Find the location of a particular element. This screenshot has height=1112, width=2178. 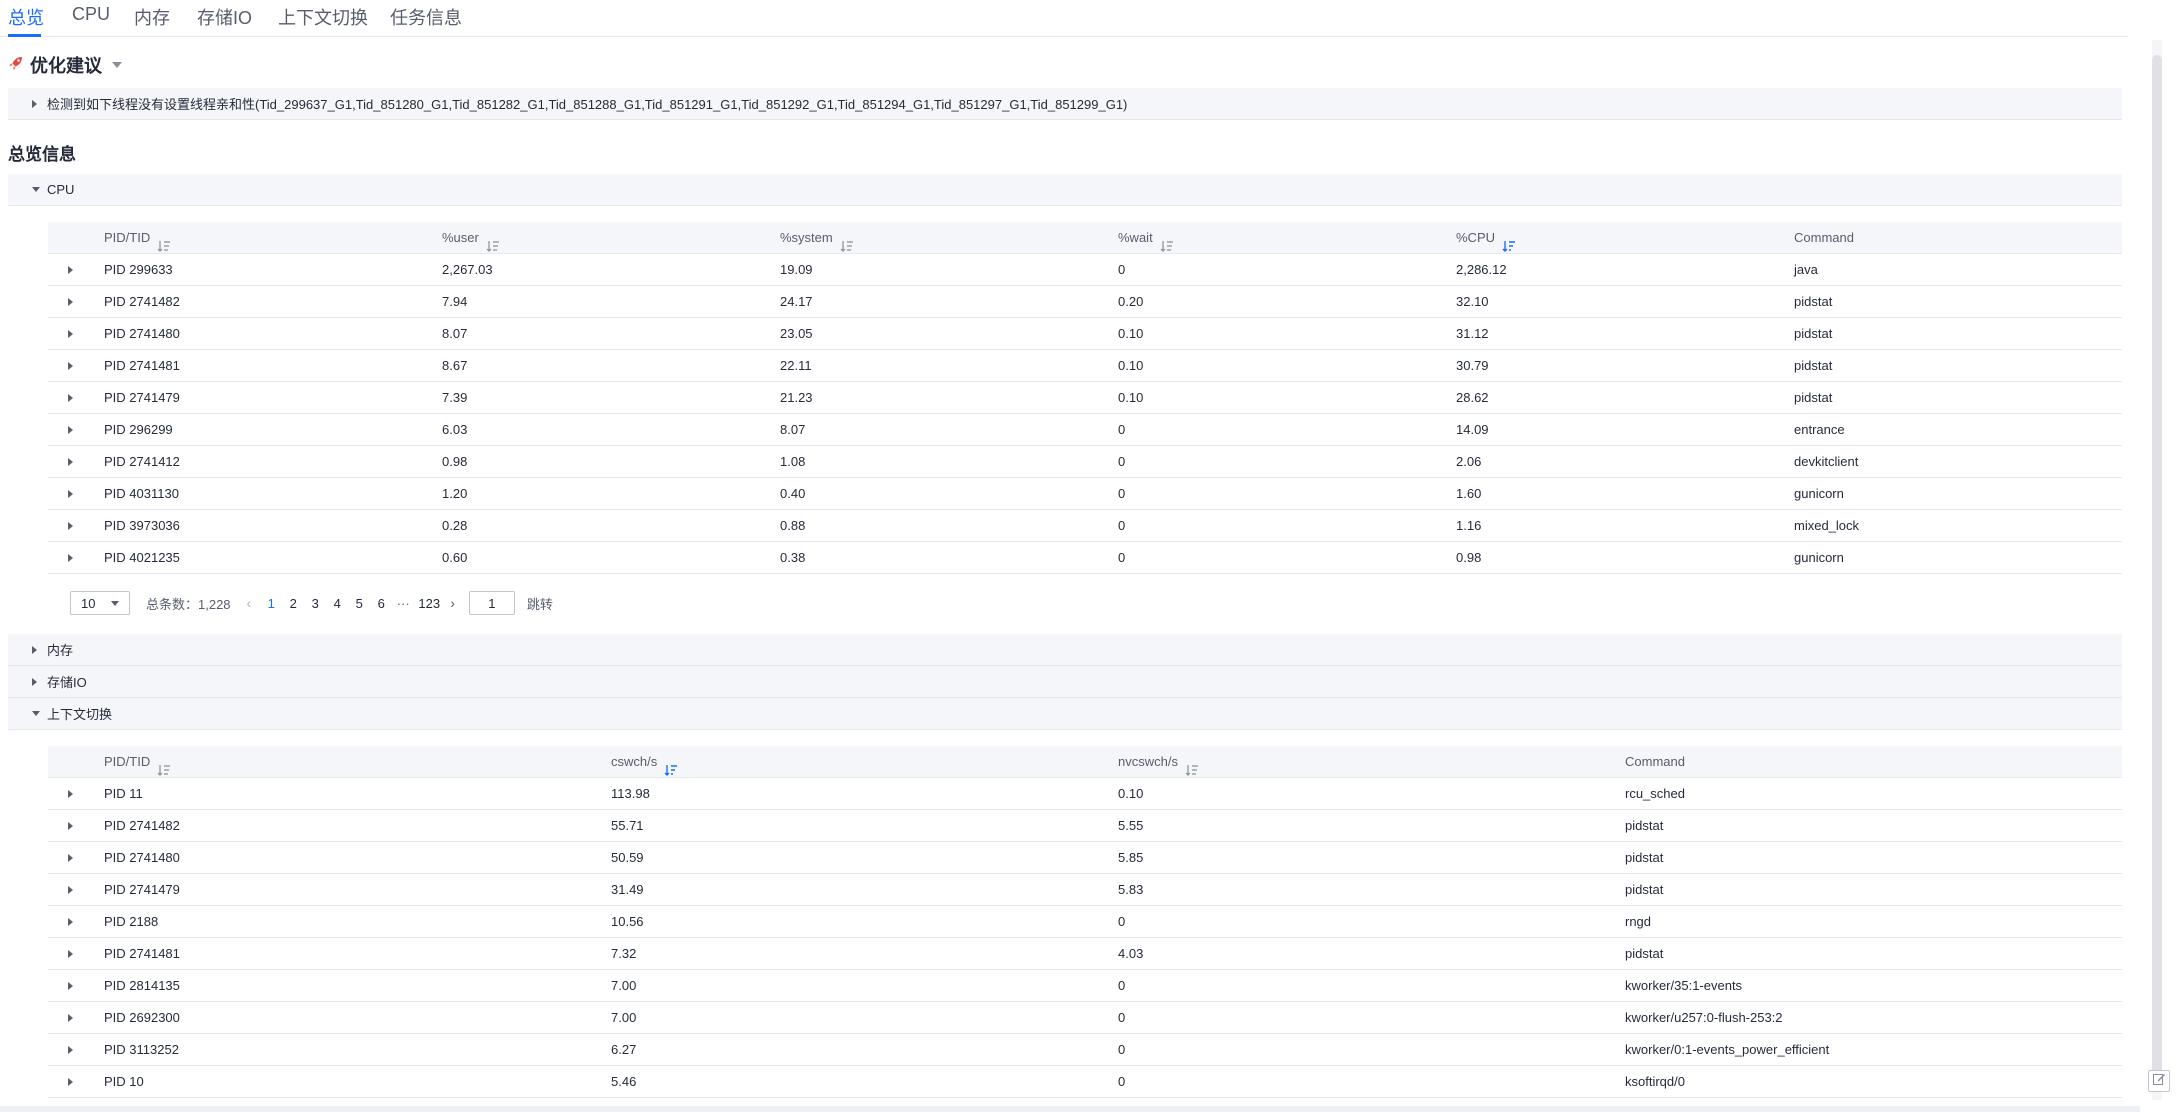

page-2: 2 is located at coordinates (293, 603).